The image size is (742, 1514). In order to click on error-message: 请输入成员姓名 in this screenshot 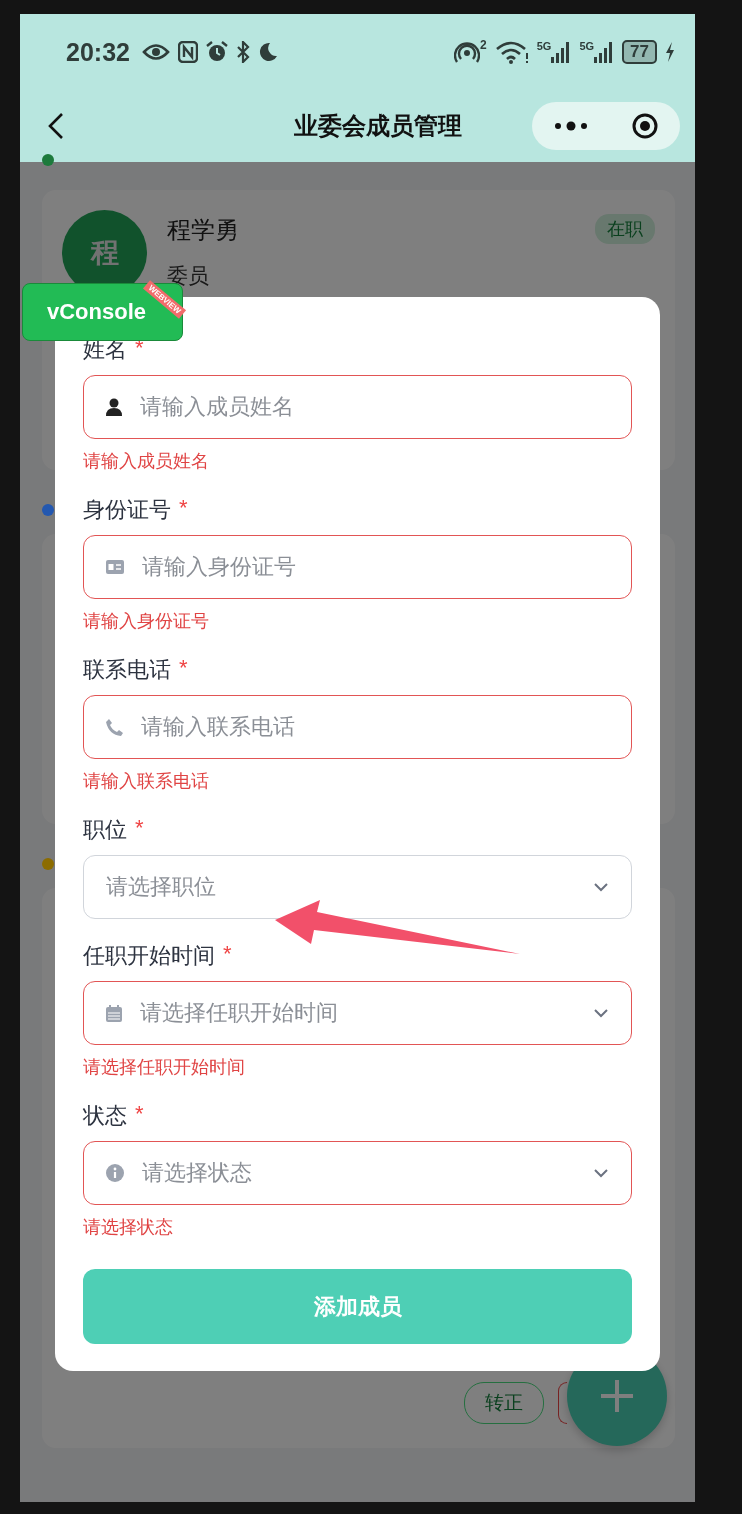, I will do `click(146, 461)`.